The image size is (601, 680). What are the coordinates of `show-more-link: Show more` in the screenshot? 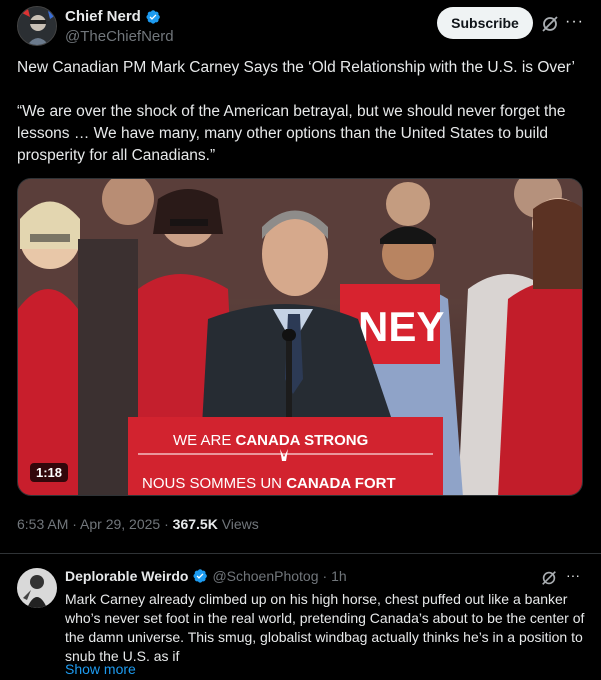 It's located at (100, 669).